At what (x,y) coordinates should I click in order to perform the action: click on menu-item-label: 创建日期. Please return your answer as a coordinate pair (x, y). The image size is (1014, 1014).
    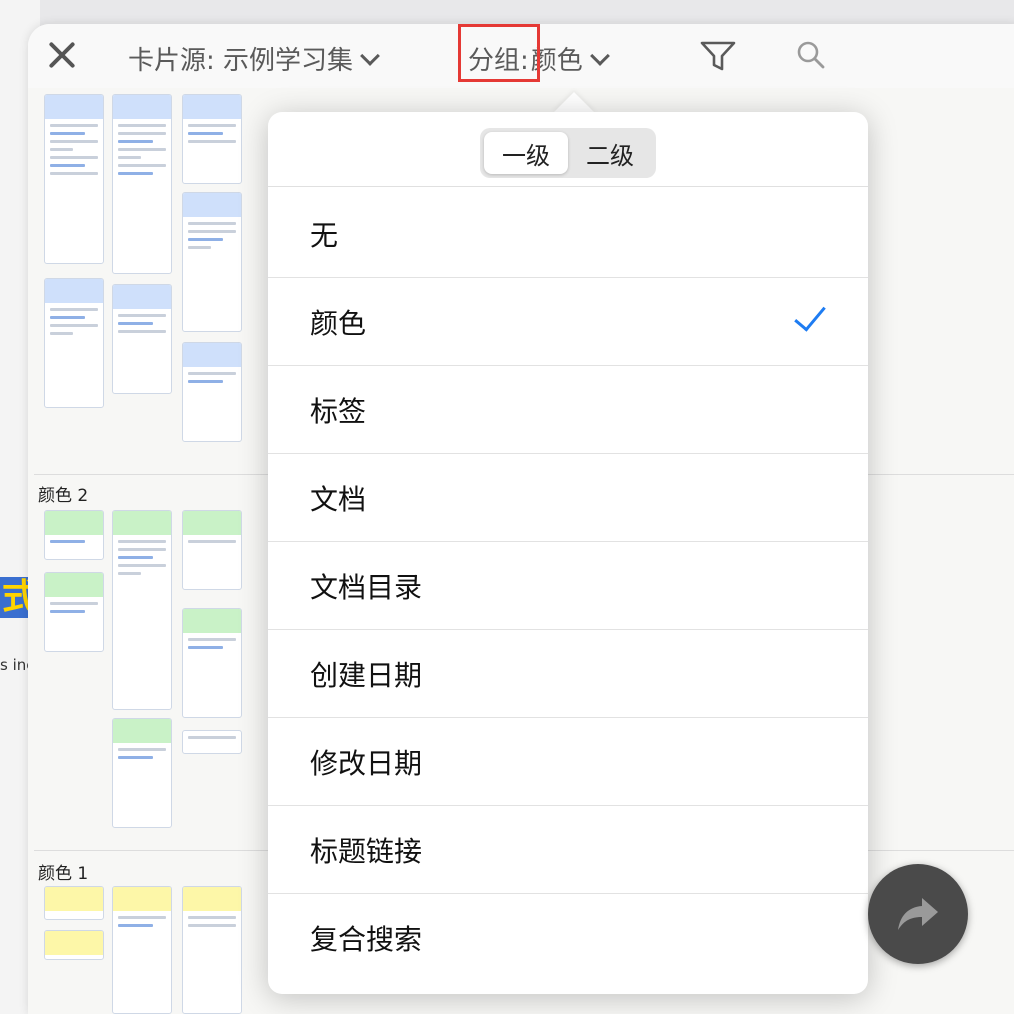
    Looking at the image, I should click on (366, 675).